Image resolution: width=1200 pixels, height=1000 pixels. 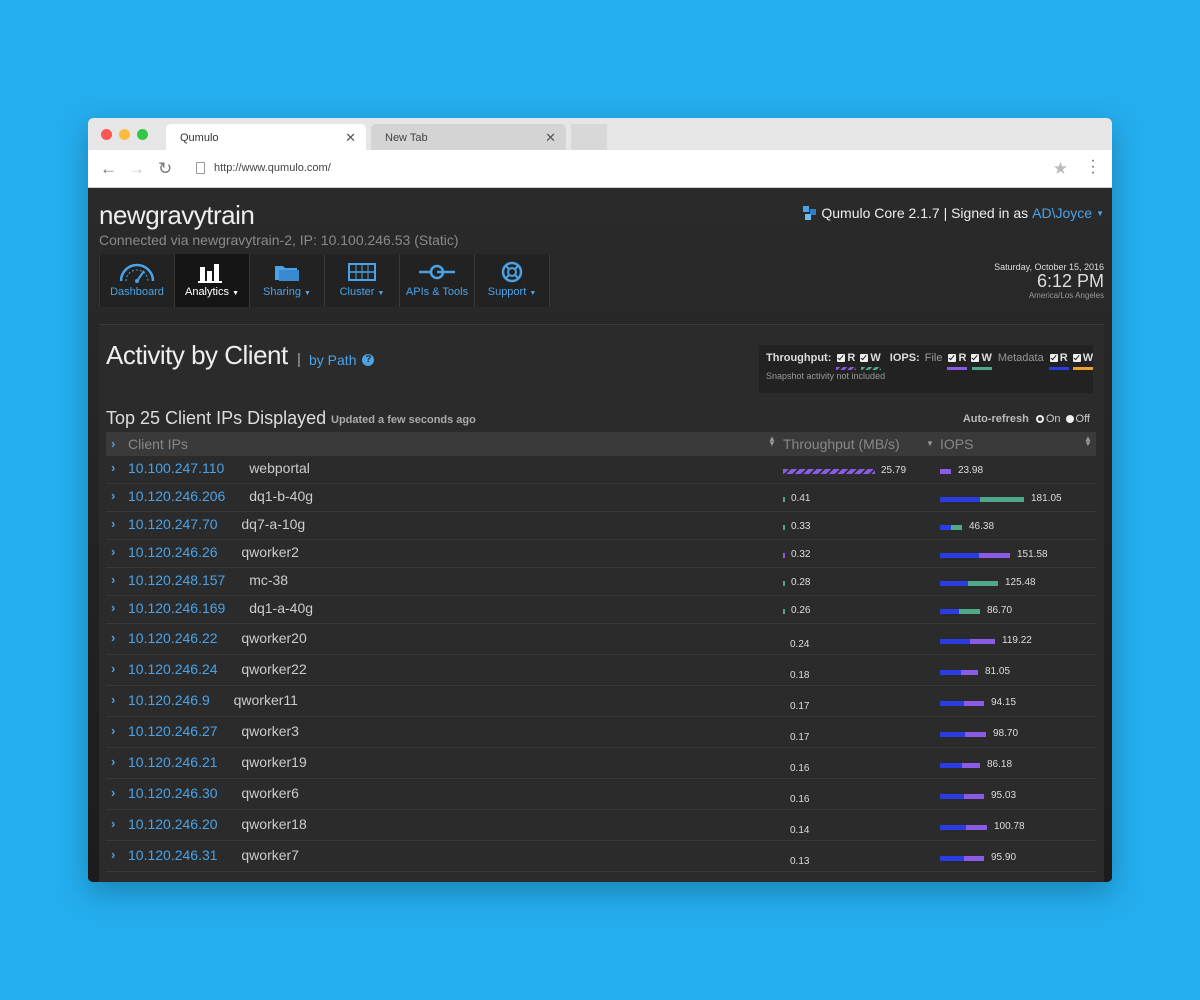 I want to click on minimize-window-button, so click(x=124, y=134).